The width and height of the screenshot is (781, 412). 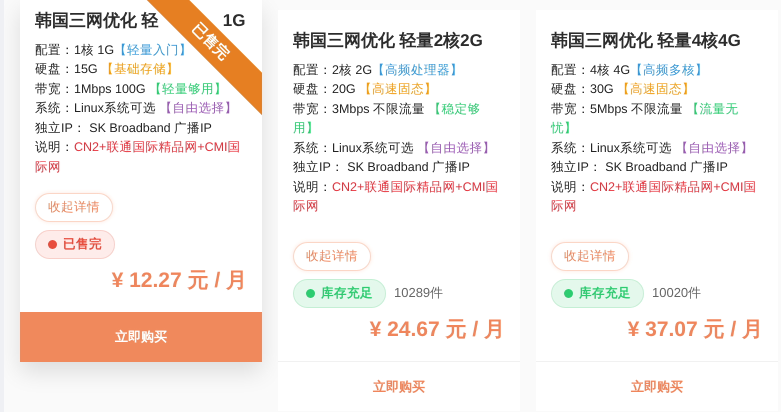 I want to click on spec-line: 配置：1核 1G【轻量入门】, so click(x=113, y=50).